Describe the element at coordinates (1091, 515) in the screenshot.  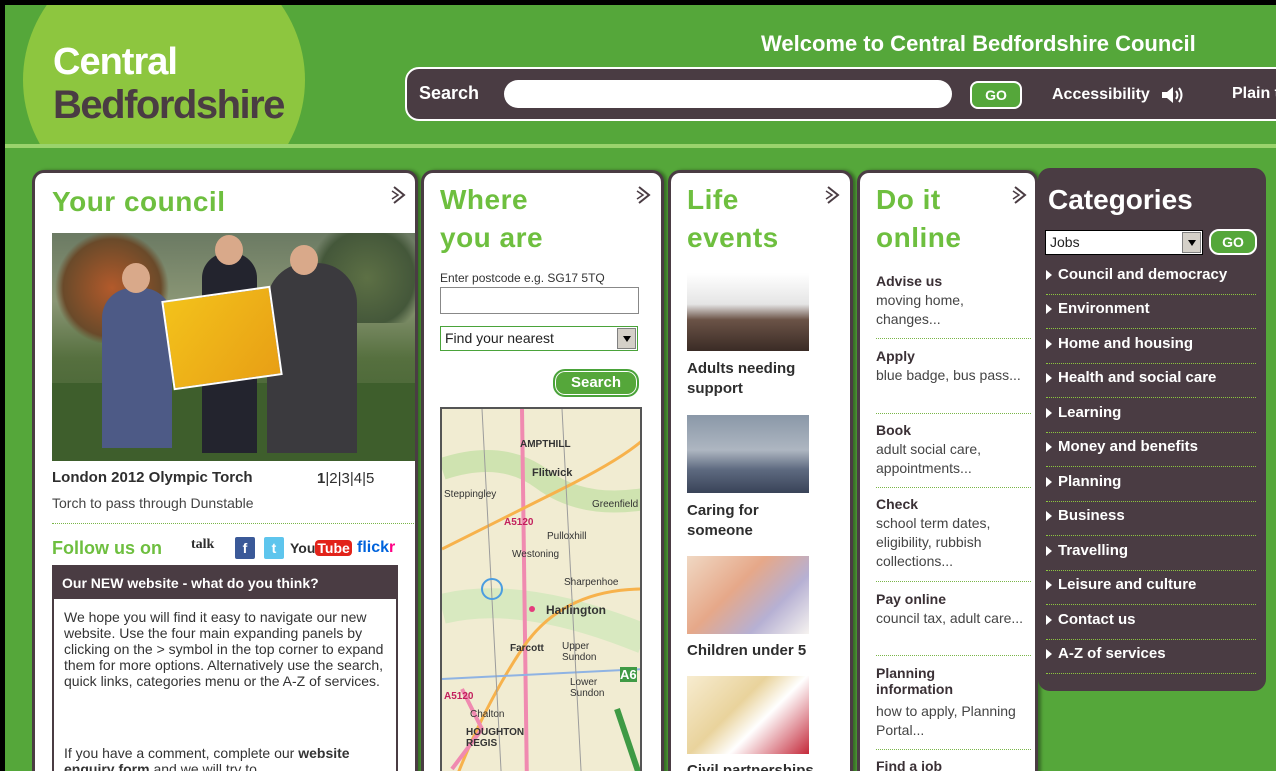
I see `category-label: Business` at that location.